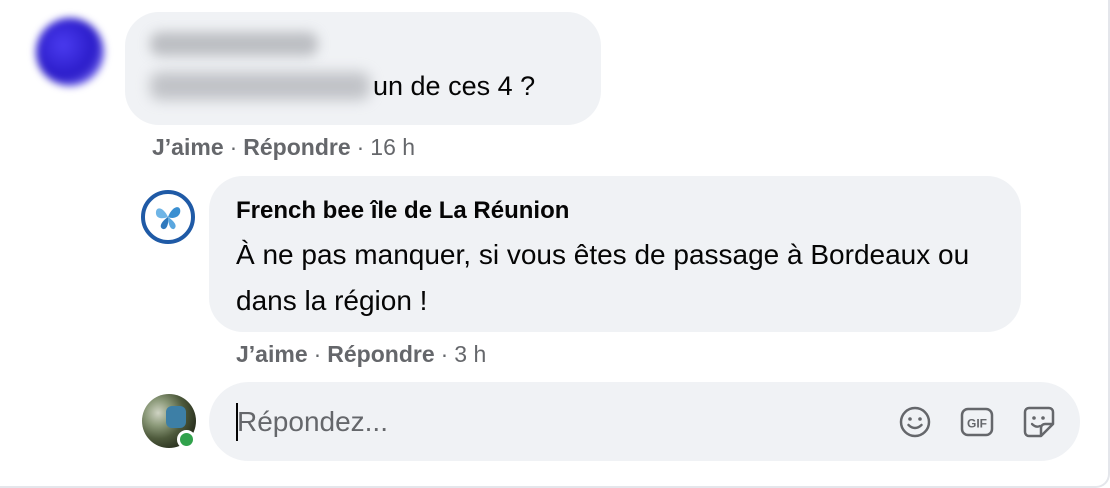  I want to click on sticker-icon, so click(1039, 422).